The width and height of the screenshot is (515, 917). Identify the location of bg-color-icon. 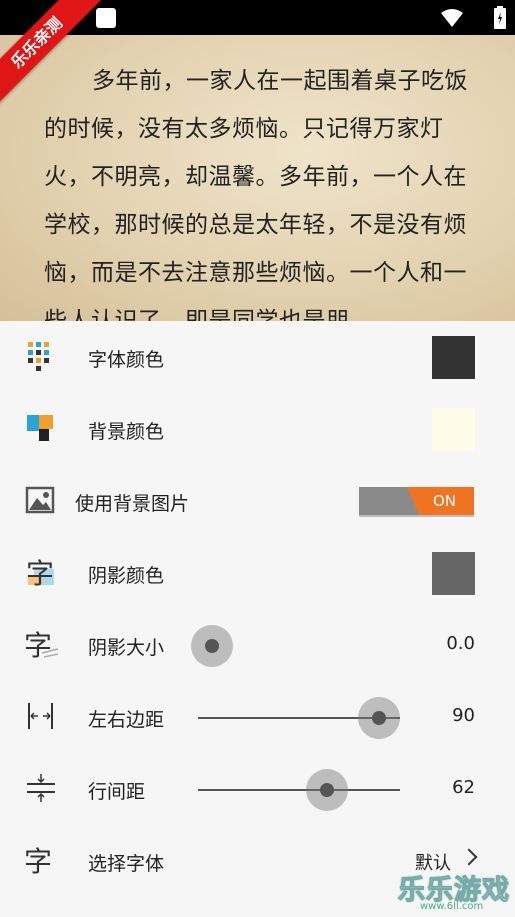
(40, 428).